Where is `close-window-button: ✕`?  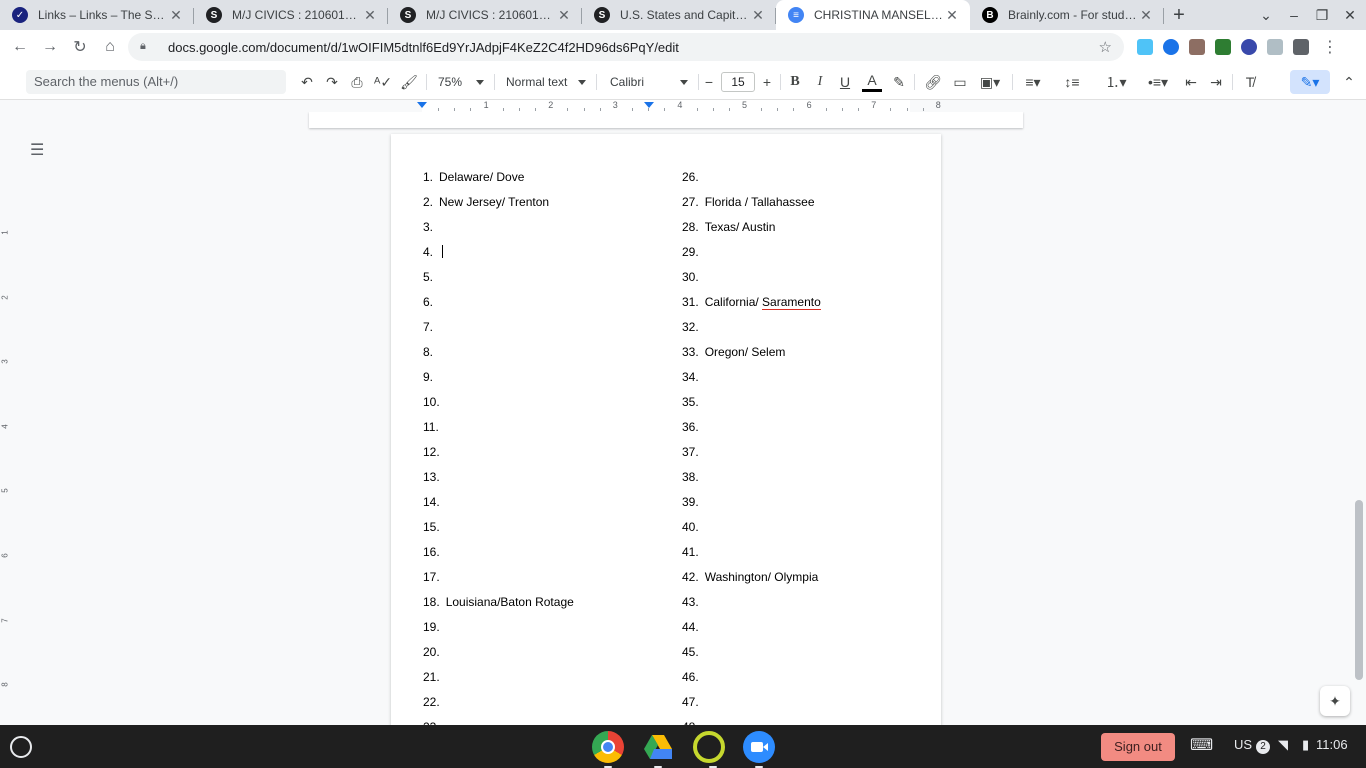
close-window-button: ✕ is located at coordinates (1350, 15).